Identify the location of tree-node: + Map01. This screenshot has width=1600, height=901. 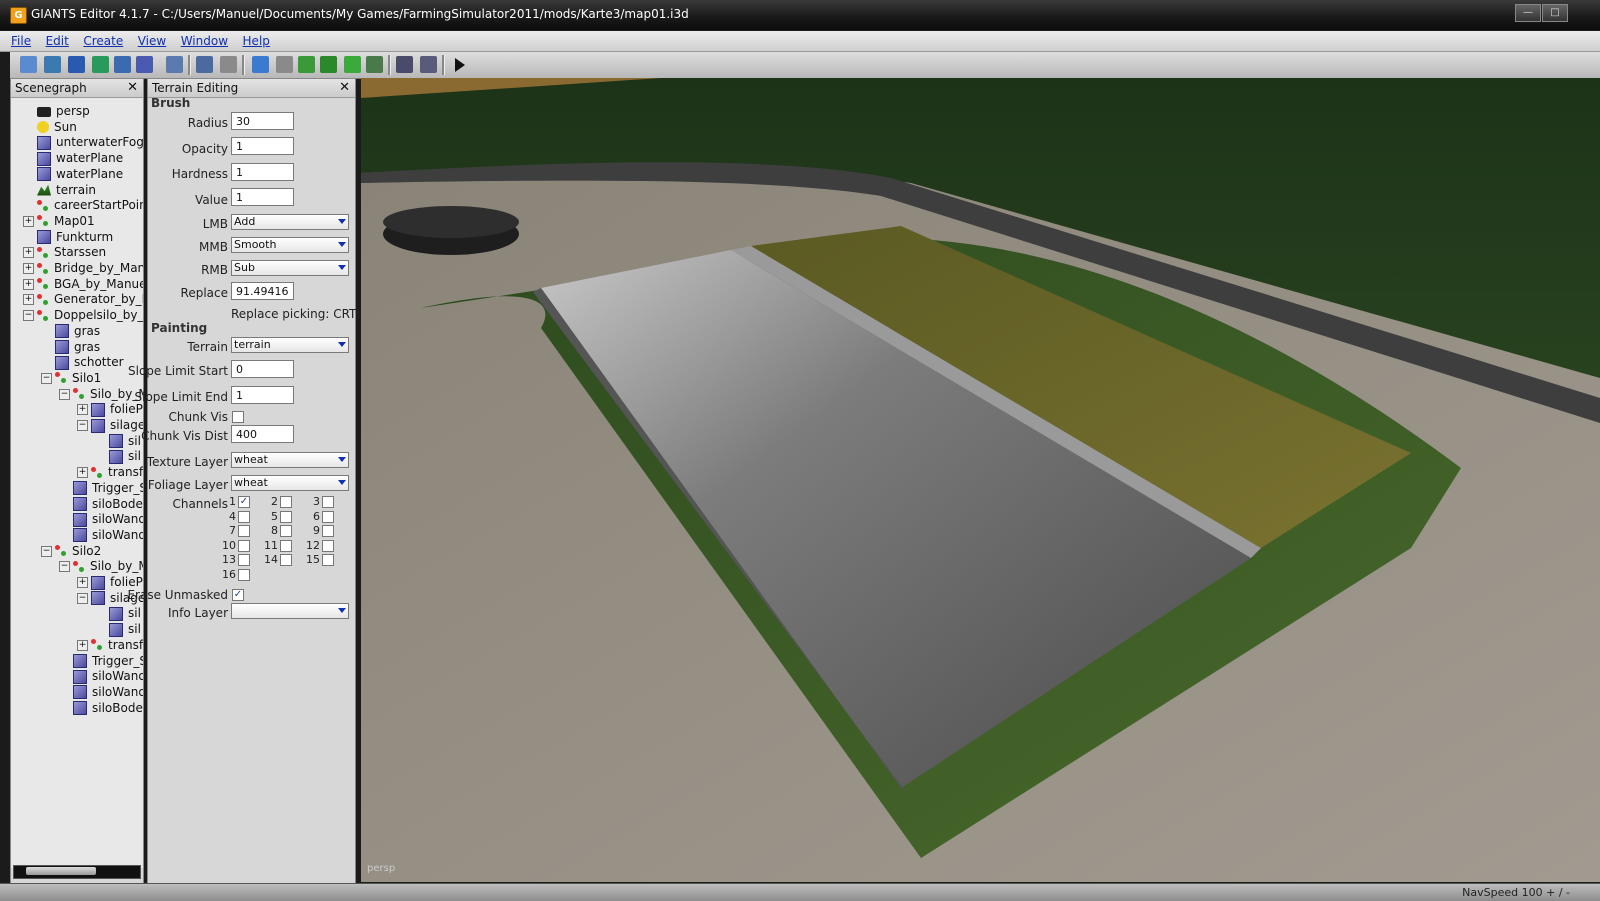
(59, 222).